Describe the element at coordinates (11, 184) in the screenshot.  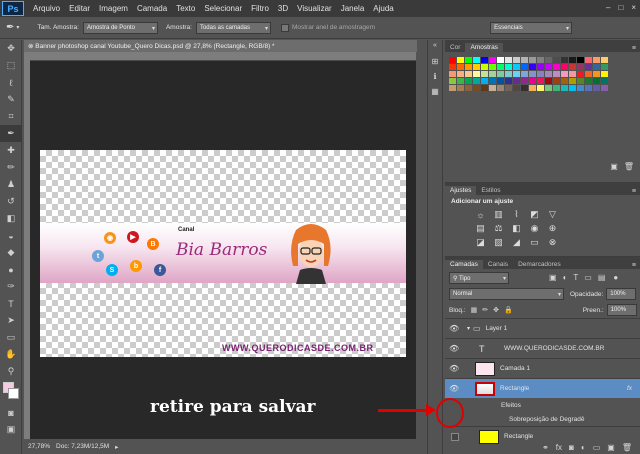
I see `clone-stamp-tool-icon: ♟` at that location.